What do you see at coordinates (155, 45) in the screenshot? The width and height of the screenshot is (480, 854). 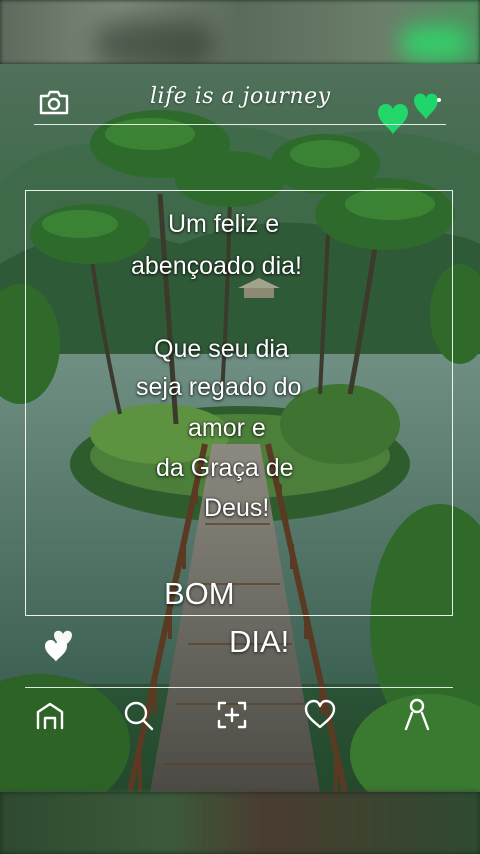 I see `blur-blob` at bounding box center [155, 45].